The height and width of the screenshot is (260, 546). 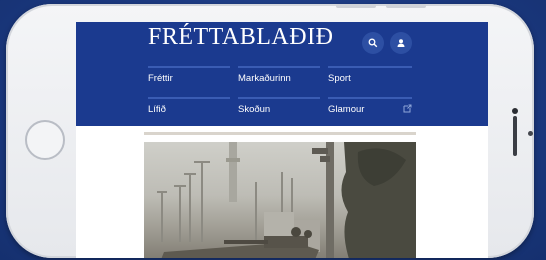 I want to click on nav-item-label: Sport, so click(x=339, y=78).